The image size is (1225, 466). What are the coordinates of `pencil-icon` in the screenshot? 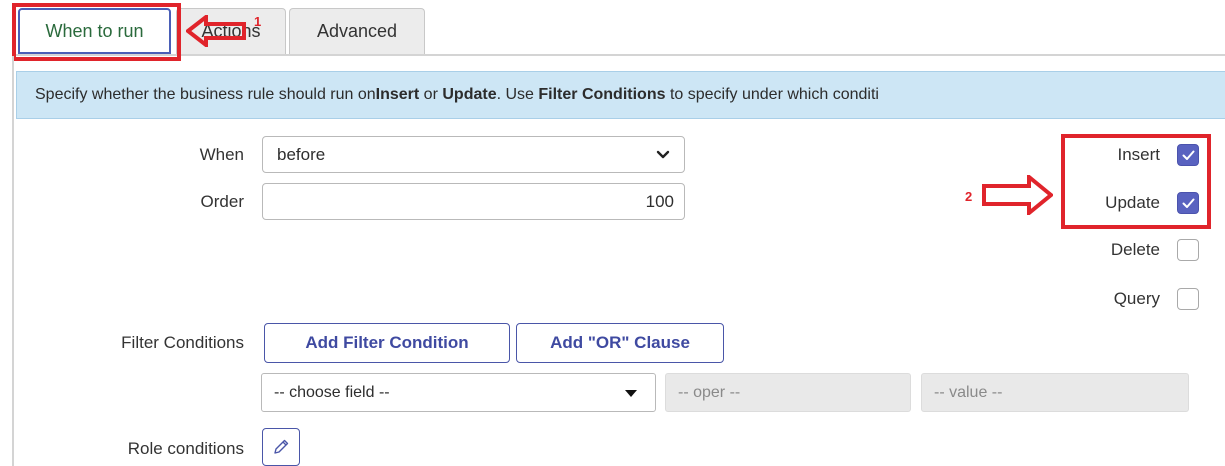 It's located at (281, 446).